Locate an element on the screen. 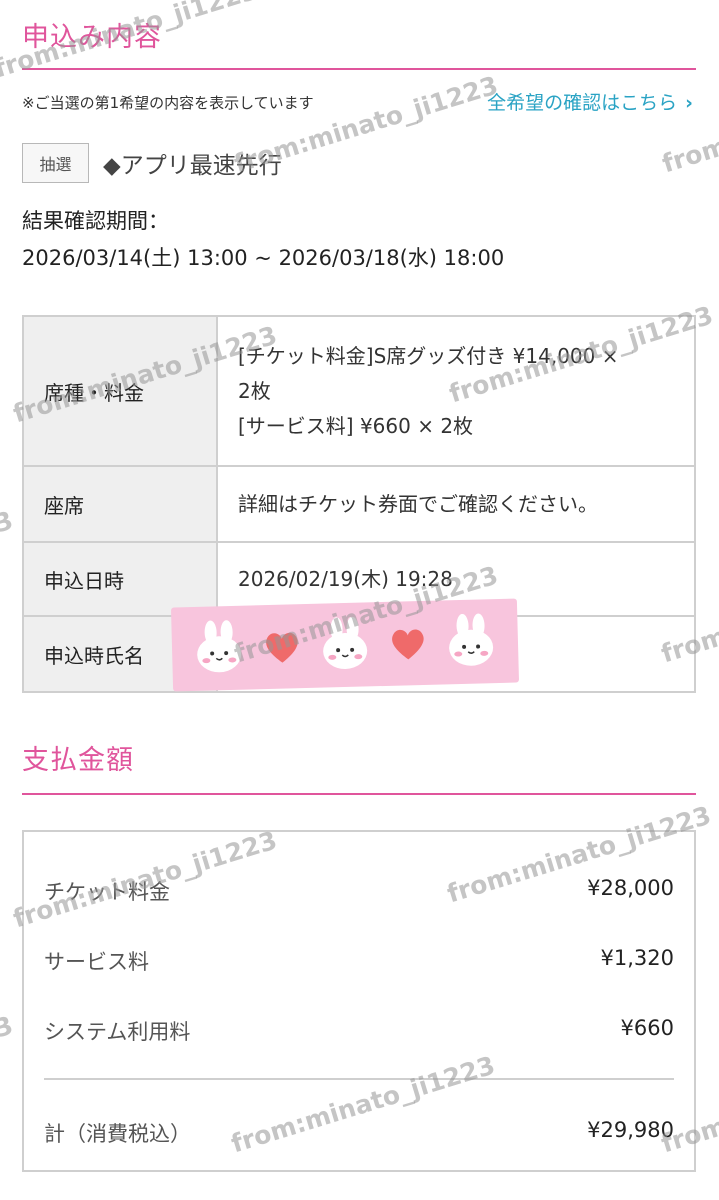 This screenshot has height=1200, width=719. payment-total-row: 計（消費税込） ¥29,980 is located at coordinates (359, 1133).